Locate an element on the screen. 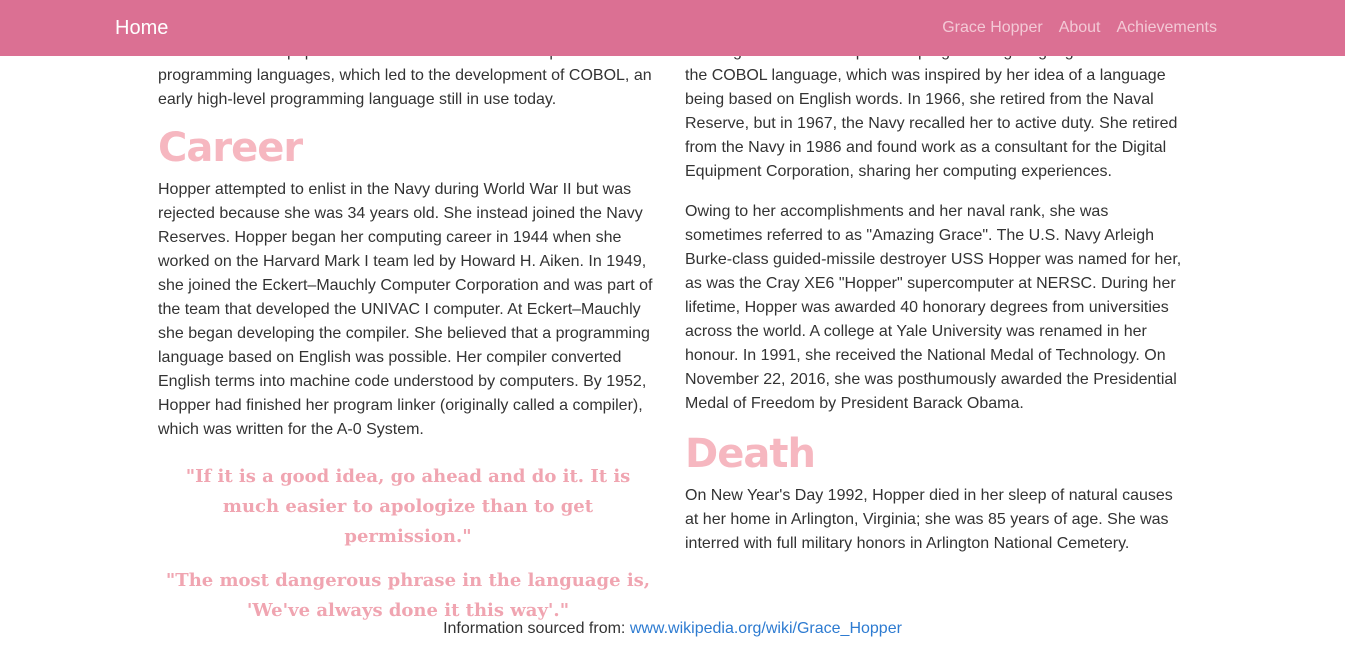  source-link: www.wikipedia.org/wiki/Grace_Hopper is located at coordinates (766, 628).